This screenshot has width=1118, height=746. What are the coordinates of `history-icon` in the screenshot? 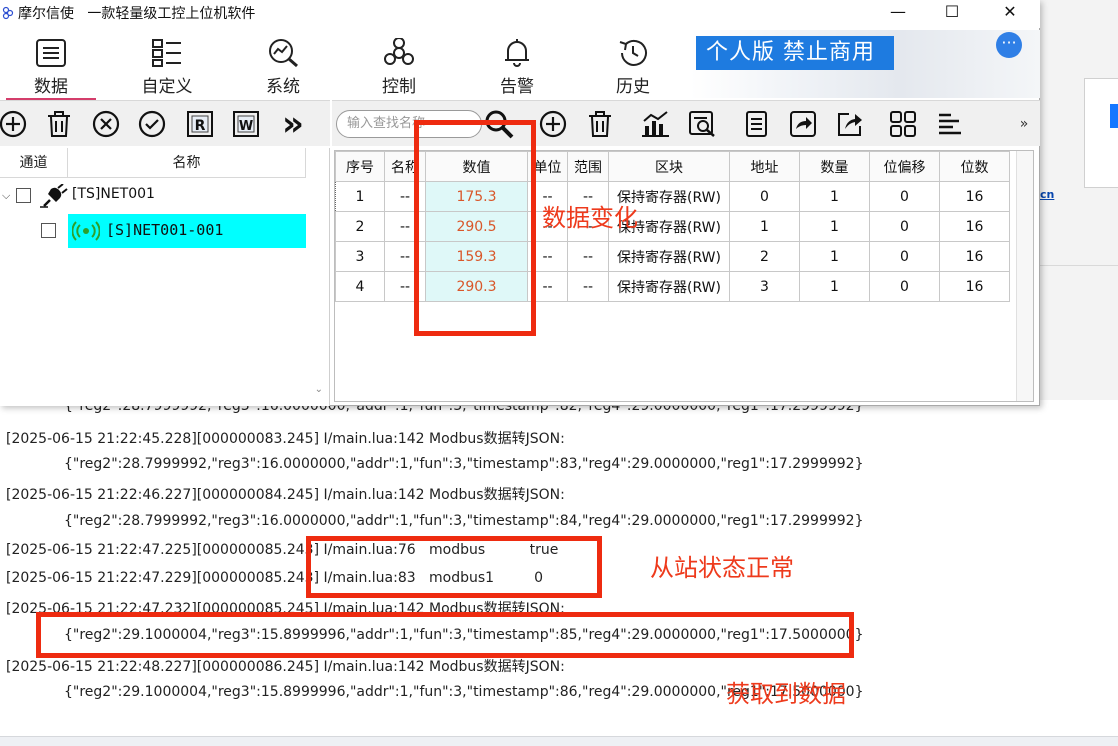 It's located at (633, 52).